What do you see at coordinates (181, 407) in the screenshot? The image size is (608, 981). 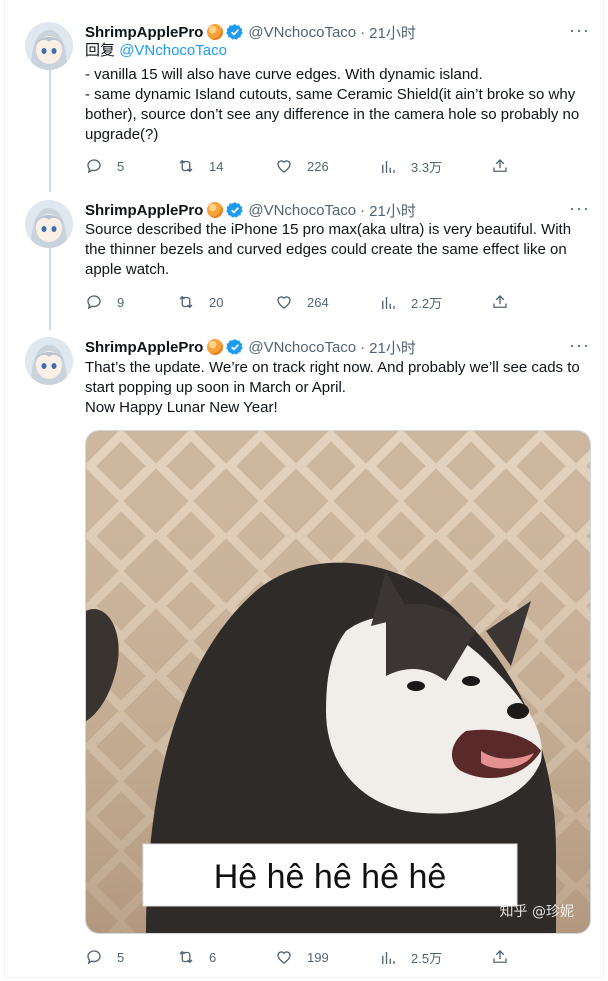 I see `tweet-line: Now Happy Lunar New Year!` at bounding box center [181, 407].